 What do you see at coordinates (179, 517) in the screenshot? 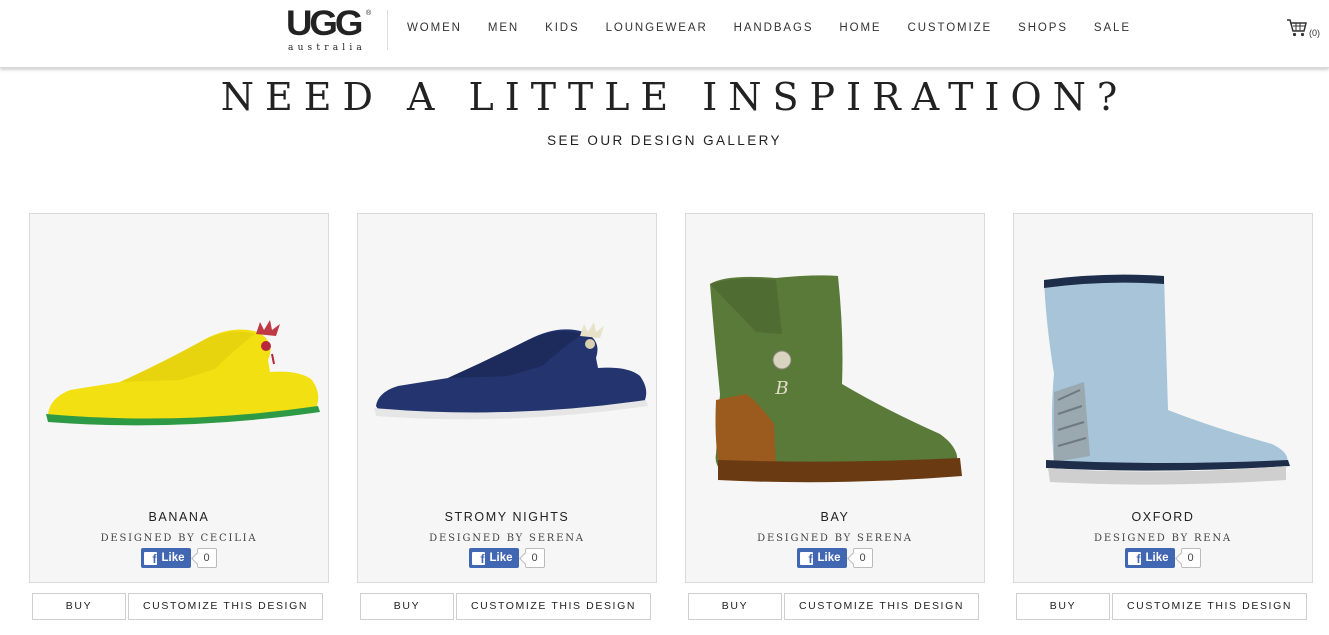
I see `product-name: BANANA` at bounding box center [179, 517].